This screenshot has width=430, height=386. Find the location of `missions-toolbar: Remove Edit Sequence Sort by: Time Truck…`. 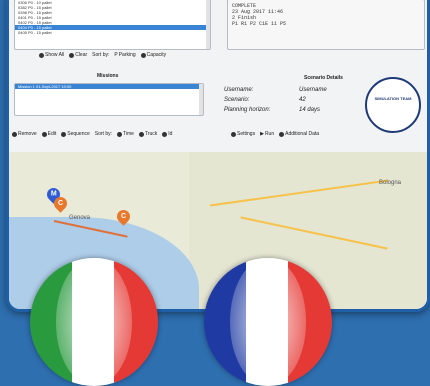

missions-toolbar: Remove Edit Sequence Sort by: Time Truck… is located at coordinates (92, 134).